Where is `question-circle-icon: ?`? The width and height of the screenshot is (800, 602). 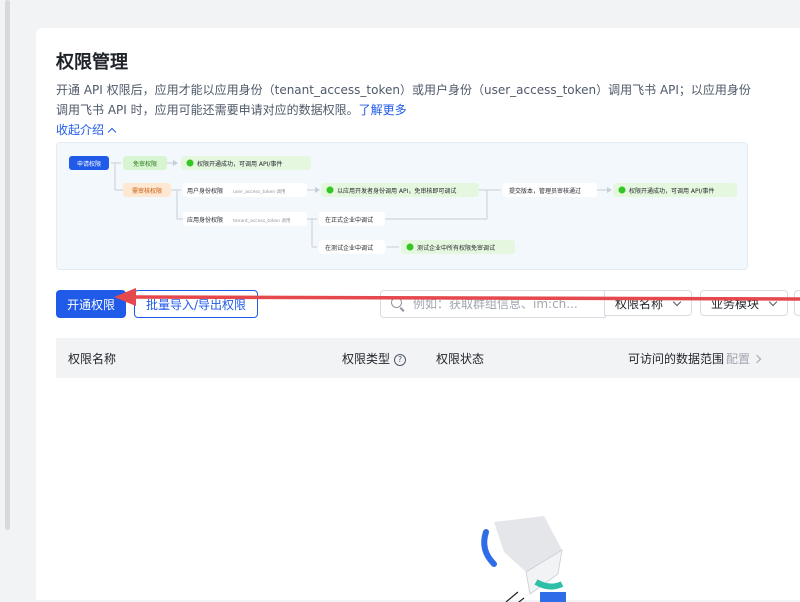 question-circle-icon: ? is located at coordinates (400, 360).